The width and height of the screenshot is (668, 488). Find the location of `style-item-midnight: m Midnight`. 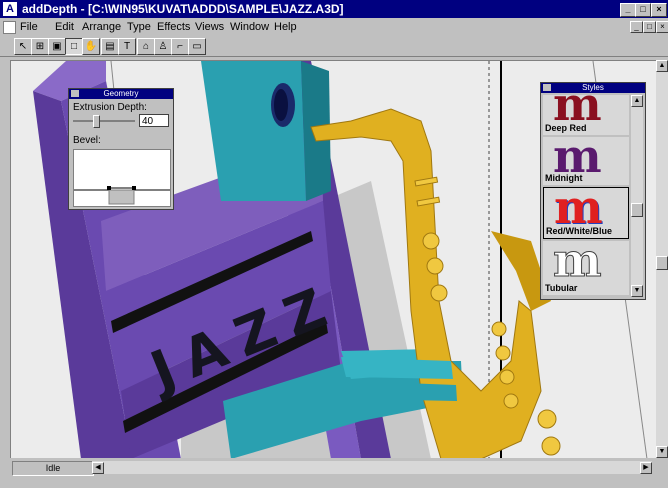

style-item-midnight: m Midnight is located at coordinates (586, 159).